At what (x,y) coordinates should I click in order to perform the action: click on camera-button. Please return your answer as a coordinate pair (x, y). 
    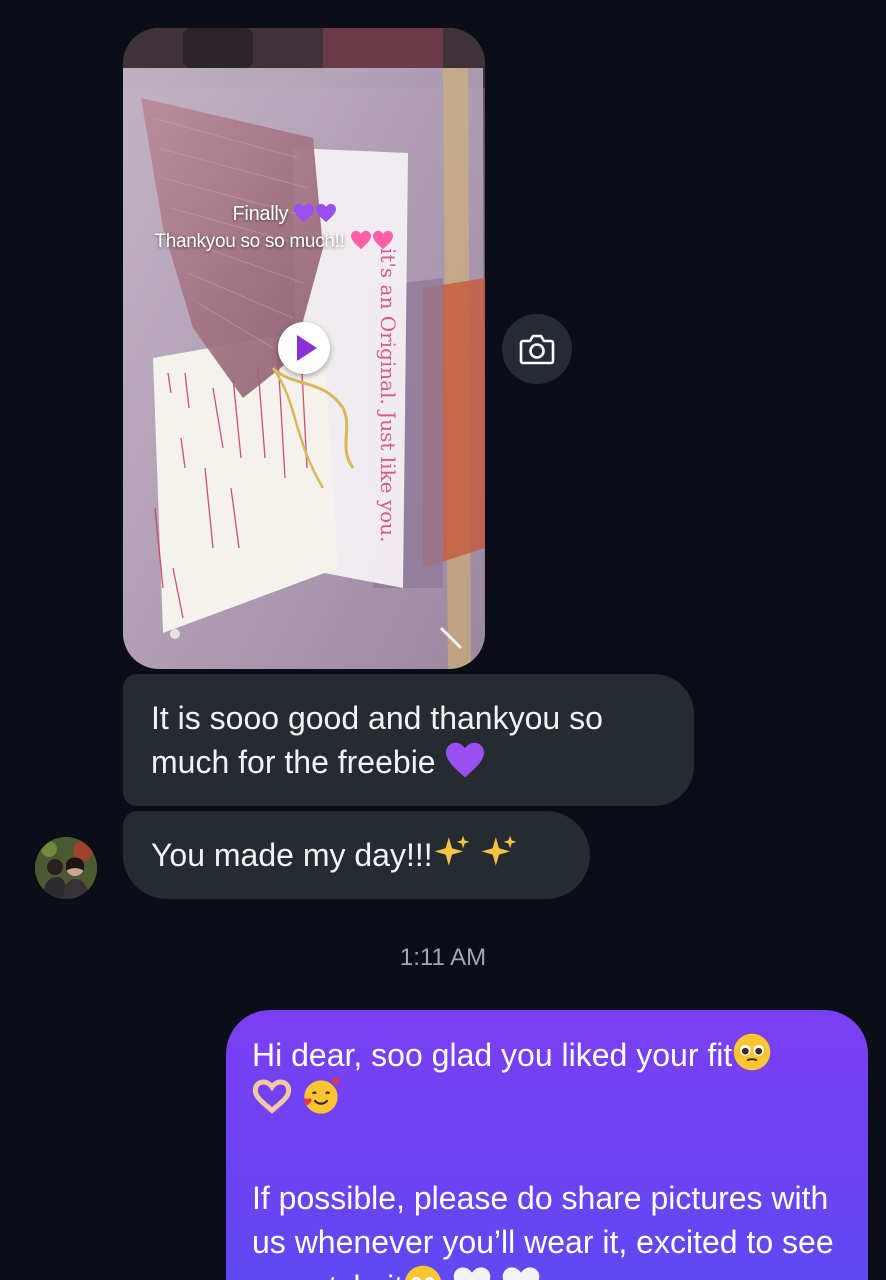
    Looking at the image, I should click on (537, 349).